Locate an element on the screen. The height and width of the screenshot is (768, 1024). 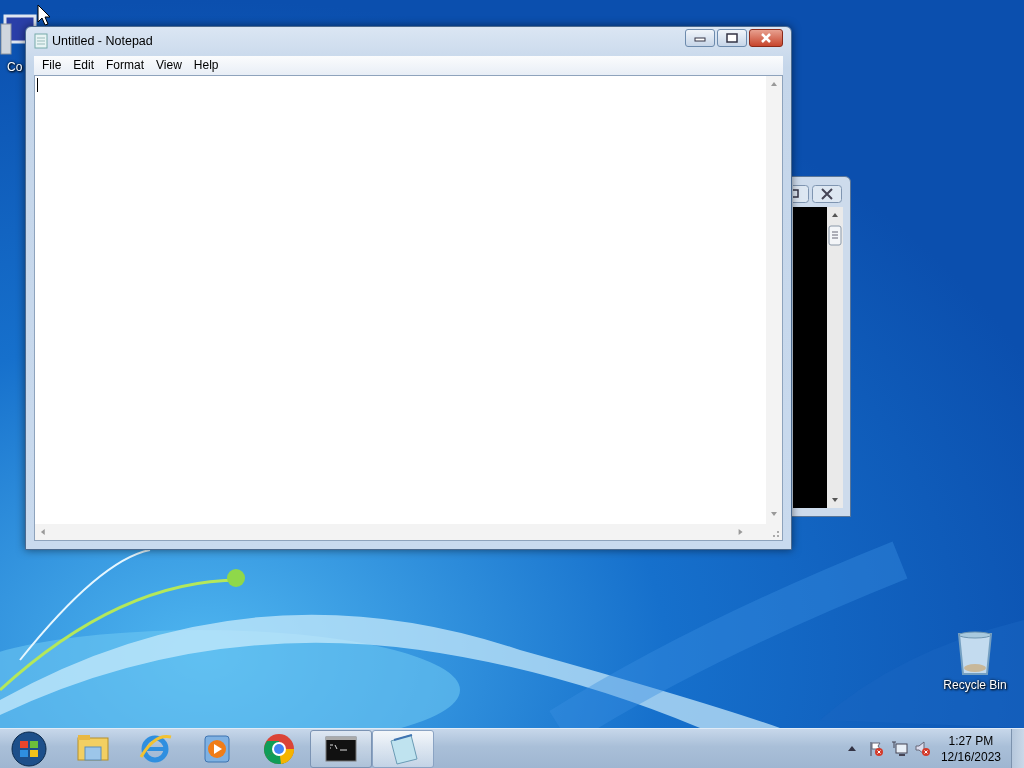
maximize-icon is located at coordinates (732, 38).